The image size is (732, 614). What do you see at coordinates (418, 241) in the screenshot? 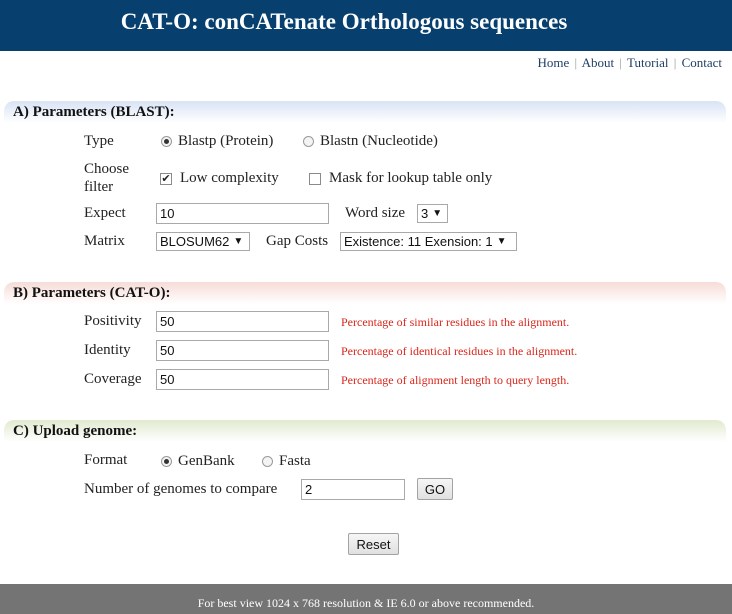
I see `gap-costs-value: Existence: 11 Exension: 1` at bounding box center [418, 241].